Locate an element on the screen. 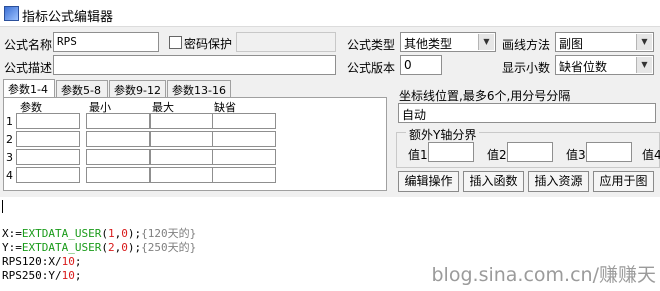 This screenshot has height=291, width=660. formula-version-input: 0 is located at coordinates (421, 65).